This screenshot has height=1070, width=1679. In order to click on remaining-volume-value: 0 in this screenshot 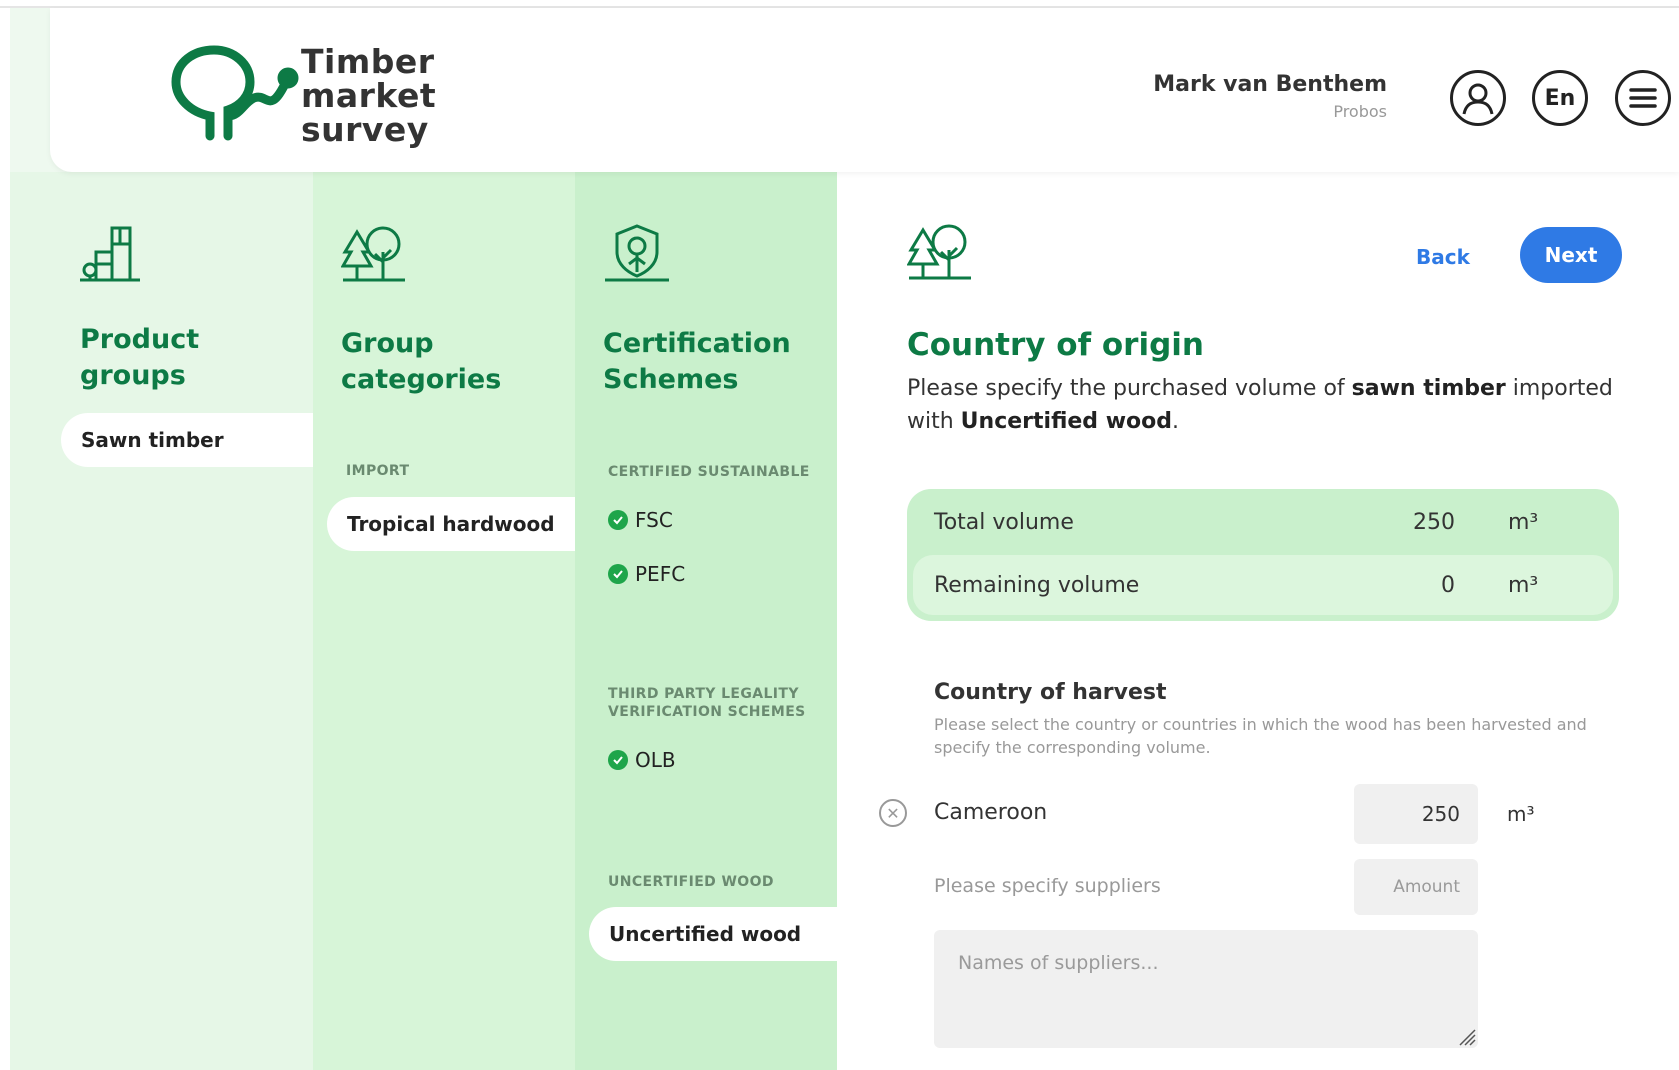, I will do `click(1448, 585)`.